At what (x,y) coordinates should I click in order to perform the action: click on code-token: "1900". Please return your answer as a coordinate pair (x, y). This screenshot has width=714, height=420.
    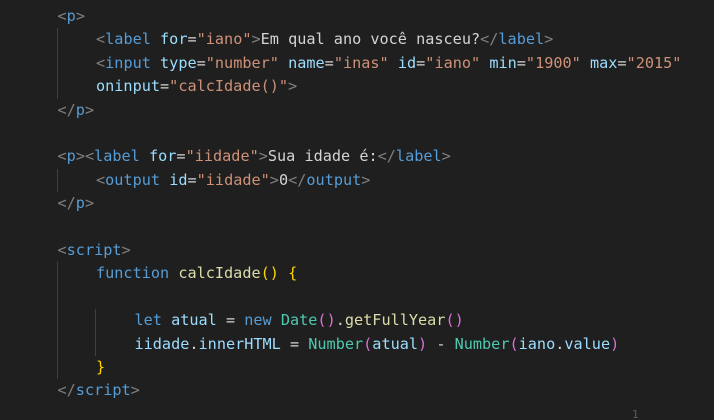
    Looking at the image, I should click on (553, 62).